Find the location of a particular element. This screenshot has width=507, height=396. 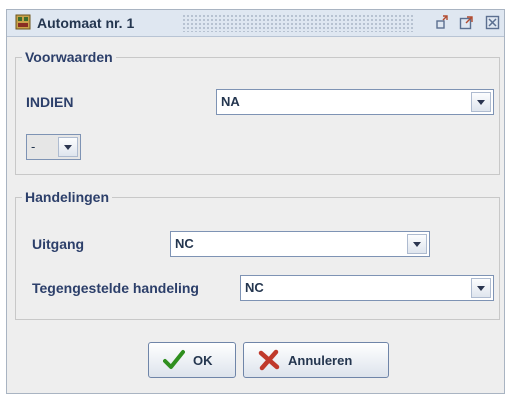

conditions-legend: Voorwaarden is located at coordinates (69, 57).